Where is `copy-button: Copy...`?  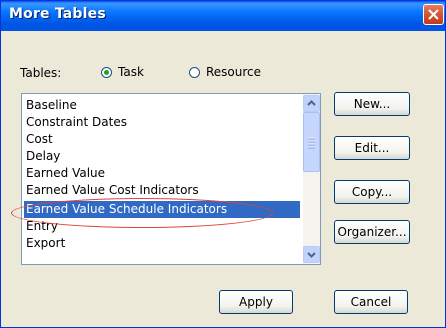
copy-button: Copy... is located at coordinates (372, 192).